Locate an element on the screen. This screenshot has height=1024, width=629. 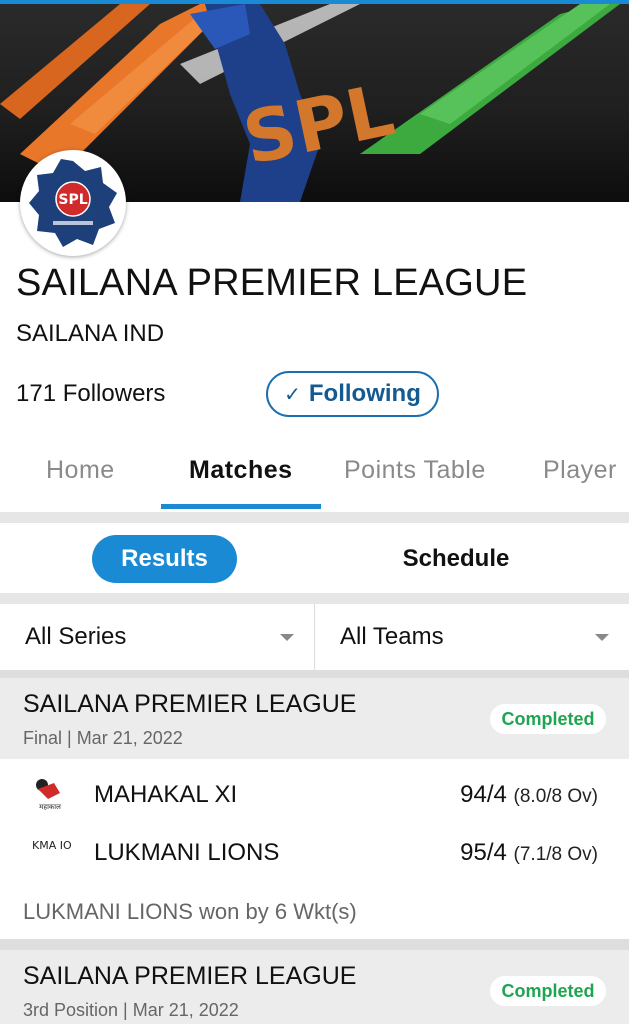
match-meta: Final | Mar 21, 2022 is located at coordinates (103, 738).